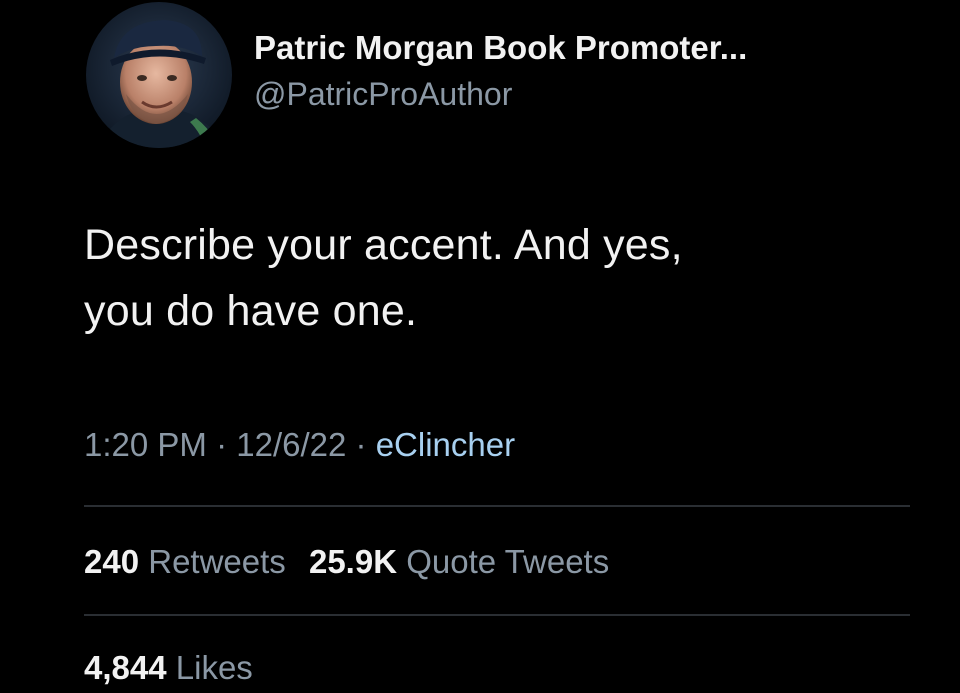 The image size is (960, 693). I want to click on profile-photo, so click(159, 75).